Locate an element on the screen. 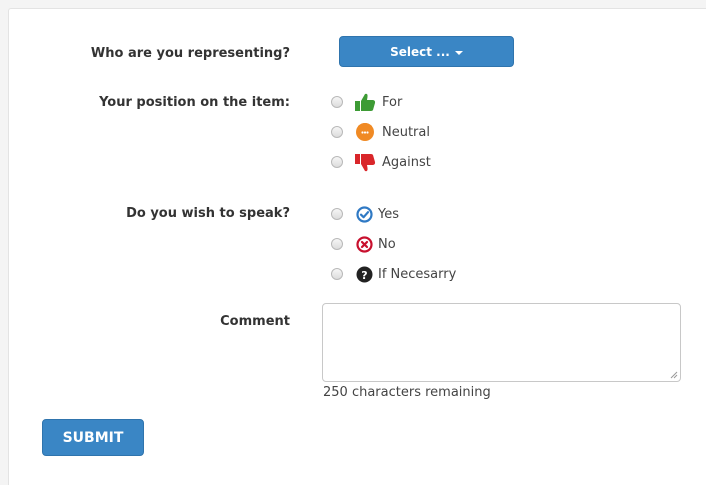  characters-remaining: 250 characters remaining is located at coordinates (407, 392).